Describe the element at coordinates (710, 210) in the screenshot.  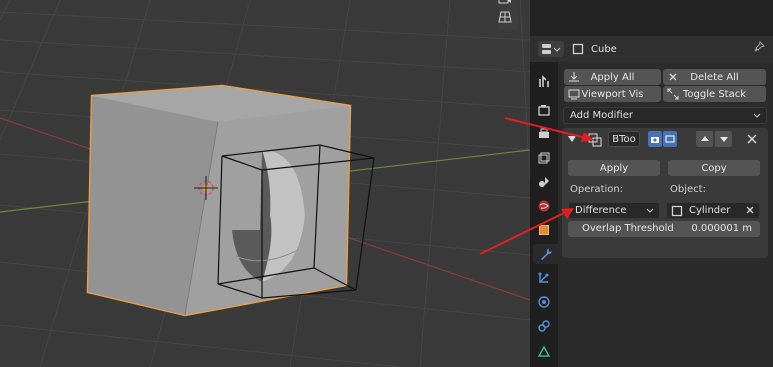
I see `object-value: Cylinder` at that location.